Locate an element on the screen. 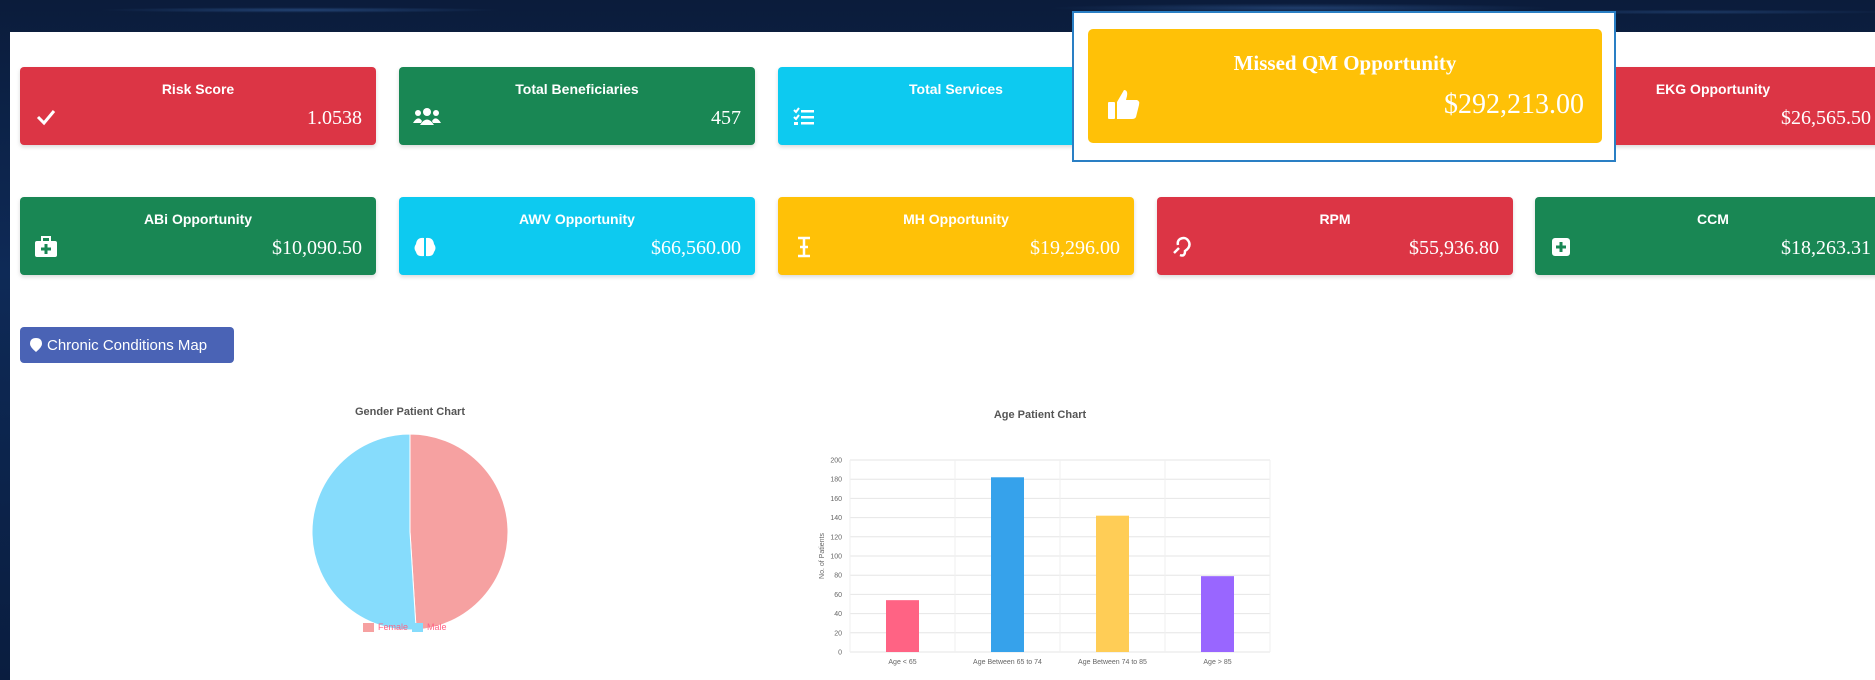 This screenshot has width=1875, height=680. list-check-icon is located at coordinates (804, 117).